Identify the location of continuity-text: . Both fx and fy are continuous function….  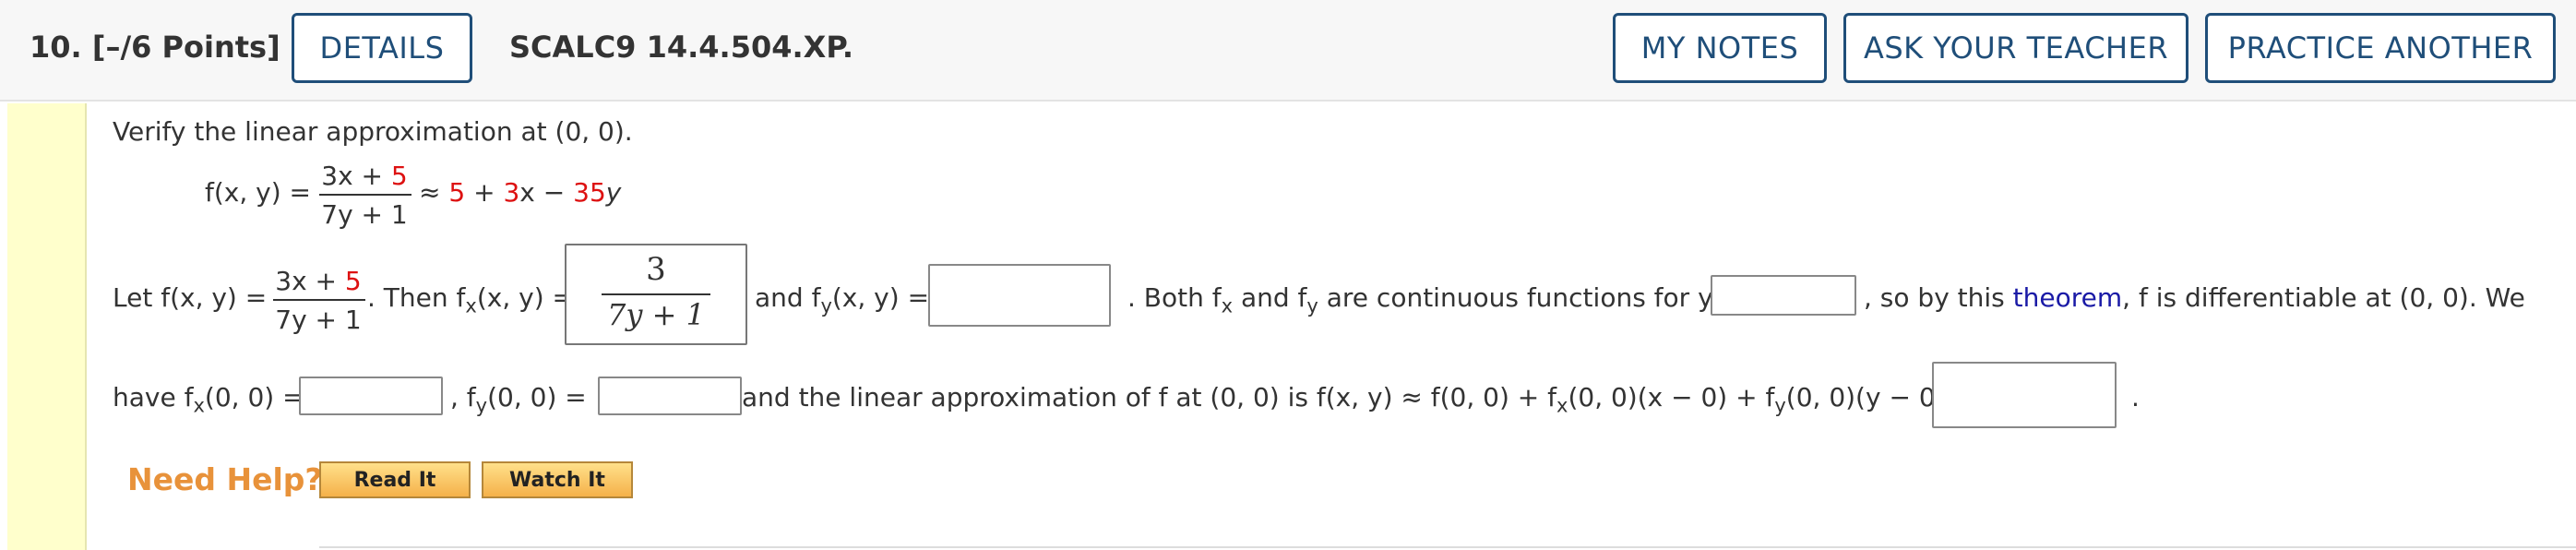
(1435, 299).